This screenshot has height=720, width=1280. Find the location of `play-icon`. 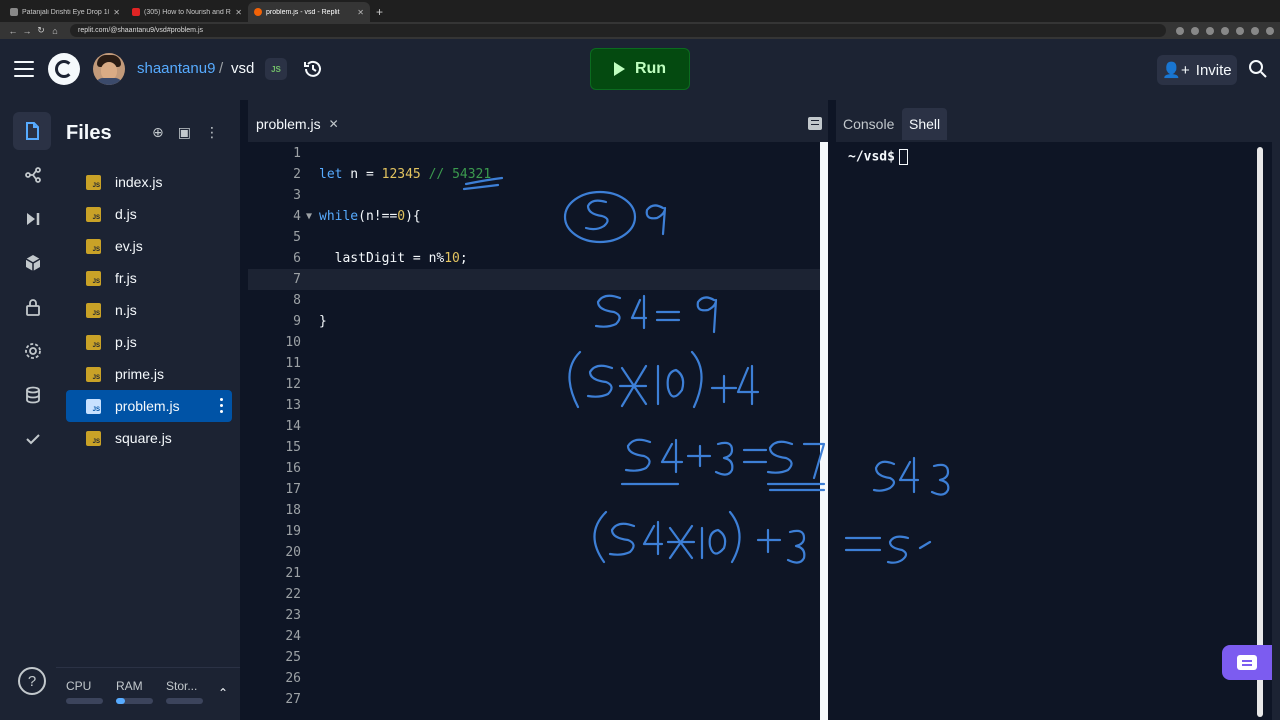

play-icon is located at coordinates (619, 69).